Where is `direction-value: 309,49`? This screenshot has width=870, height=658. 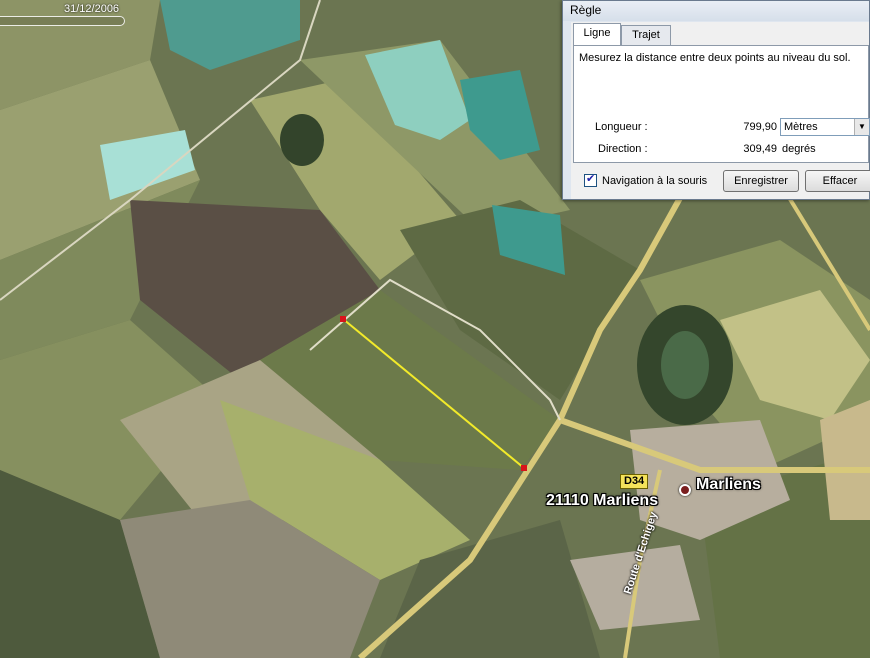 direction-value: 309,49 is located at coordinates (760, 149).